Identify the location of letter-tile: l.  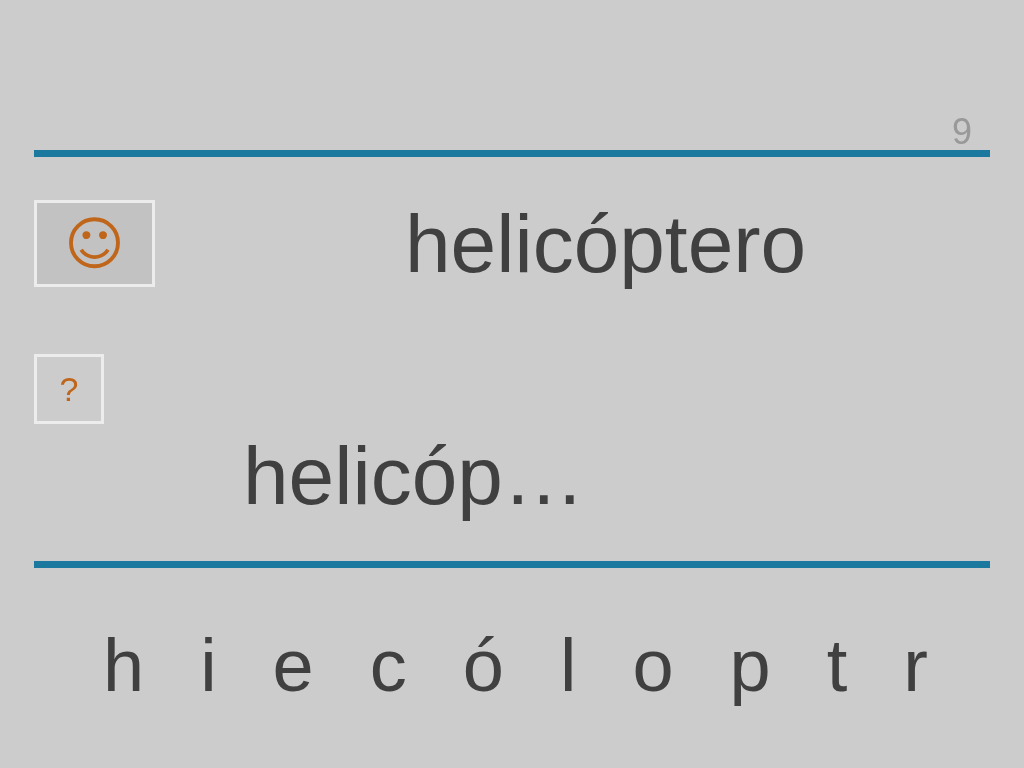
(568, 666).